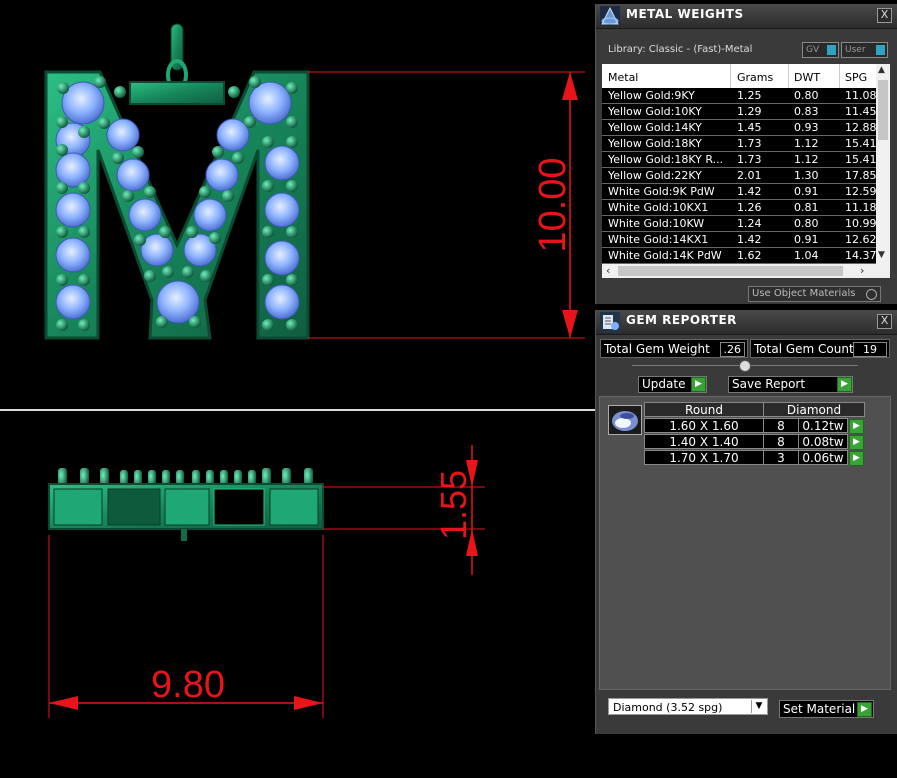  I want to click on metal-table-row: White Gold:9K PdW 1.42 0.91 12.59, so click(739, 192).